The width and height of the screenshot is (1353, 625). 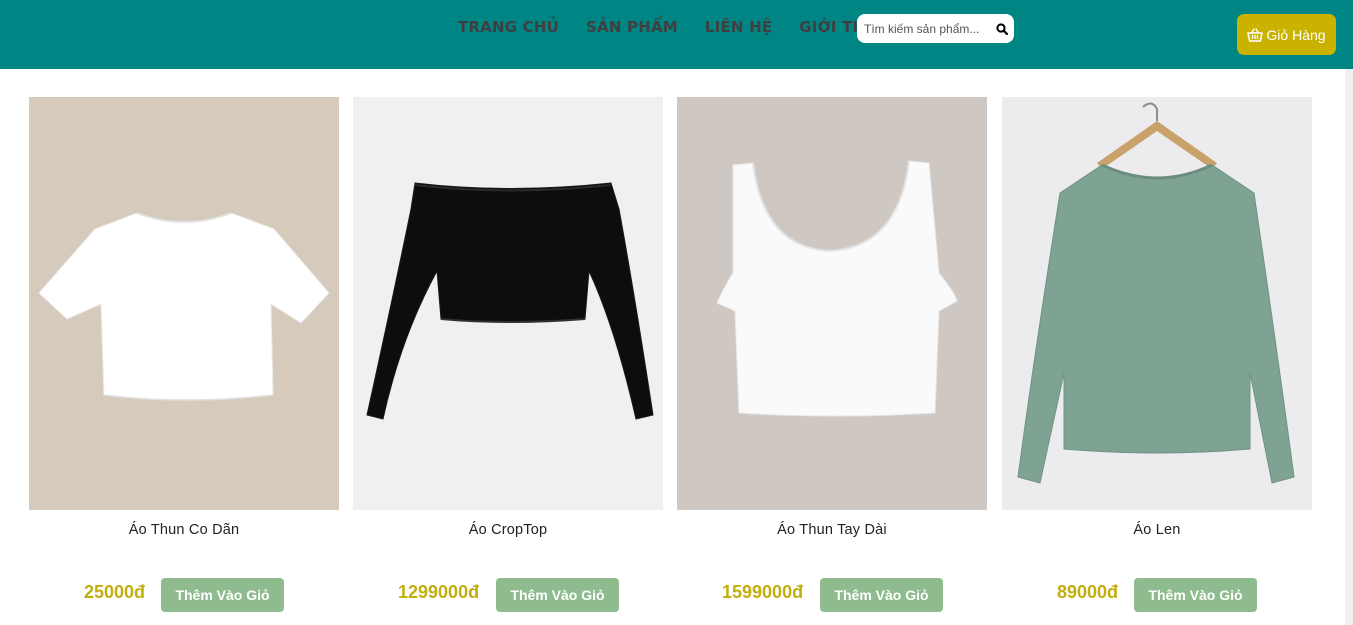 I want to click on cart-button: Giỏ Hàng, so click(x=1286, y=34).